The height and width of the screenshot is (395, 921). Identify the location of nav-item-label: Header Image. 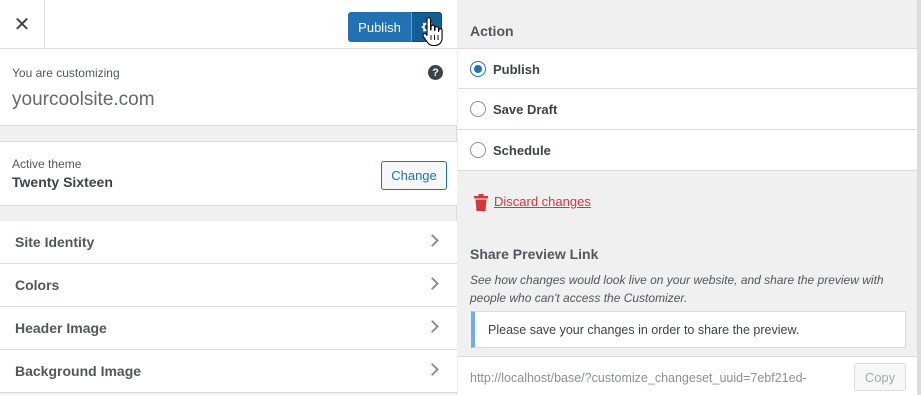
(61, 328).